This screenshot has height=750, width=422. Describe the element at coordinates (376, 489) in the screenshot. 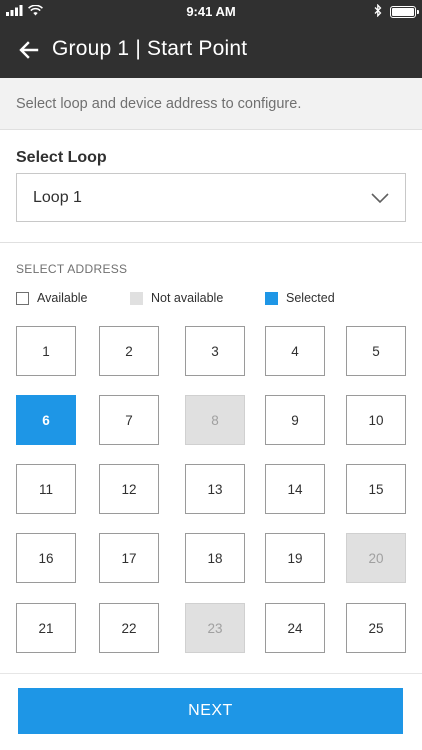

I see `address-cell-15: 15` at that location.